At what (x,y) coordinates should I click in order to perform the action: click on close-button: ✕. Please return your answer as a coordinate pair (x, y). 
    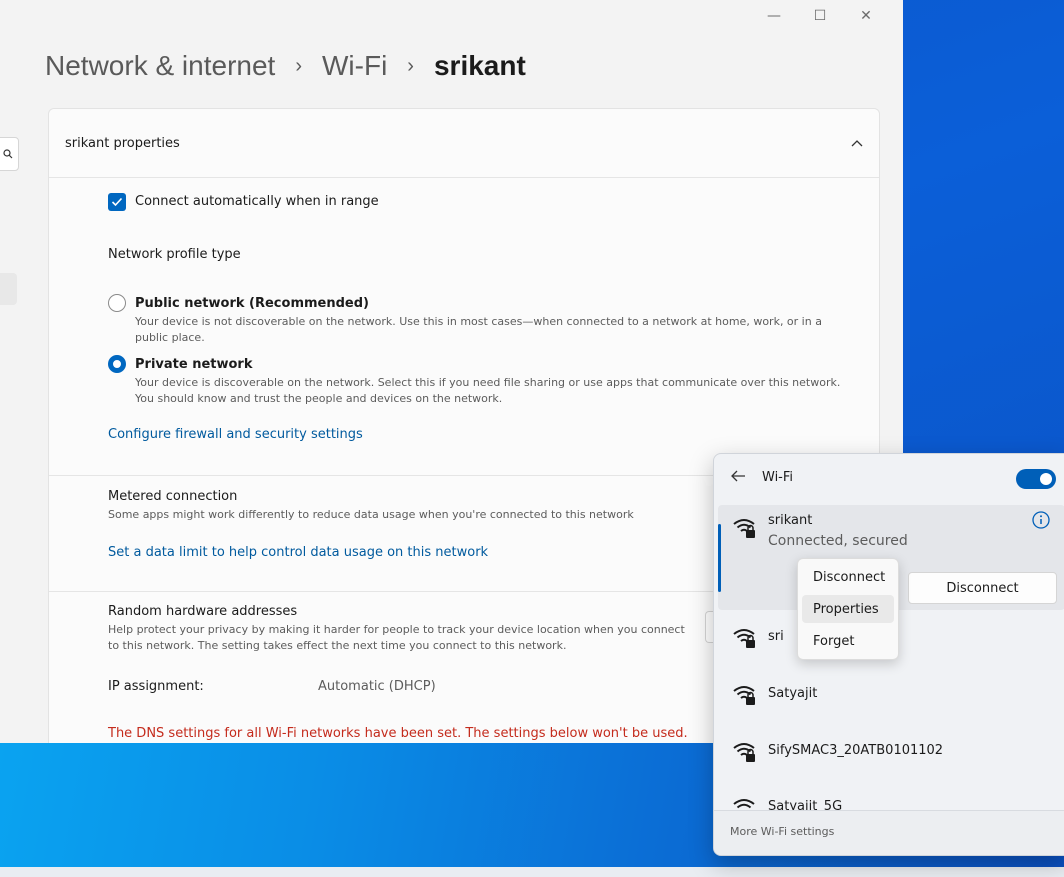
    Looking at the image, I should click on (866, 16).